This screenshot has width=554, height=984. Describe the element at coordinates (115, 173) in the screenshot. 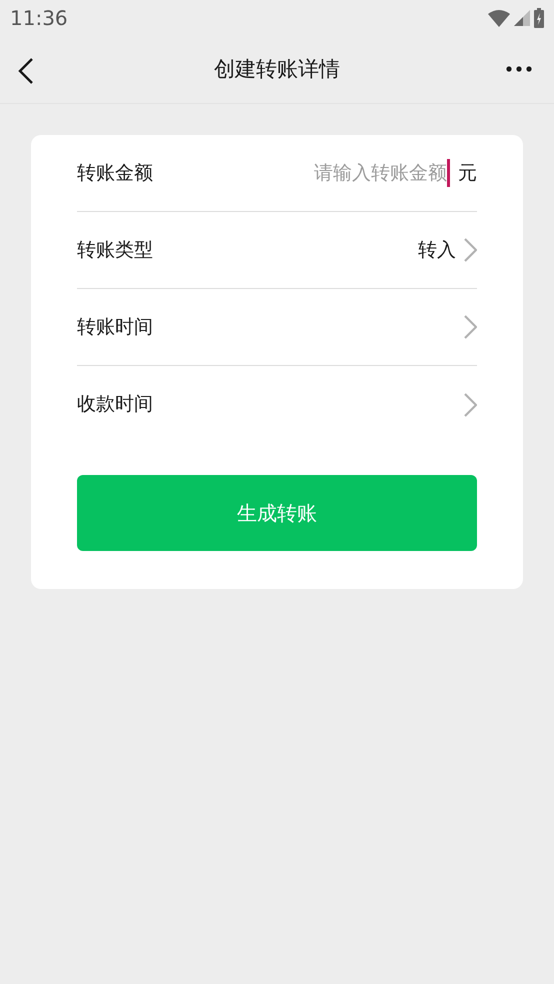

I see `field-label: 转账金额` at that location.